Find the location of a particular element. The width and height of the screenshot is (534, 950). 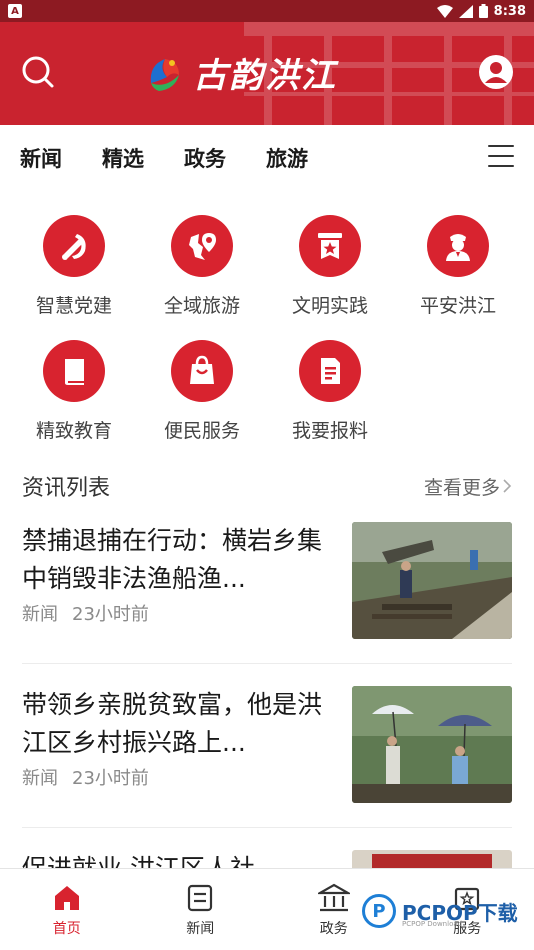

book-icon is located at coordinates (74, 371).